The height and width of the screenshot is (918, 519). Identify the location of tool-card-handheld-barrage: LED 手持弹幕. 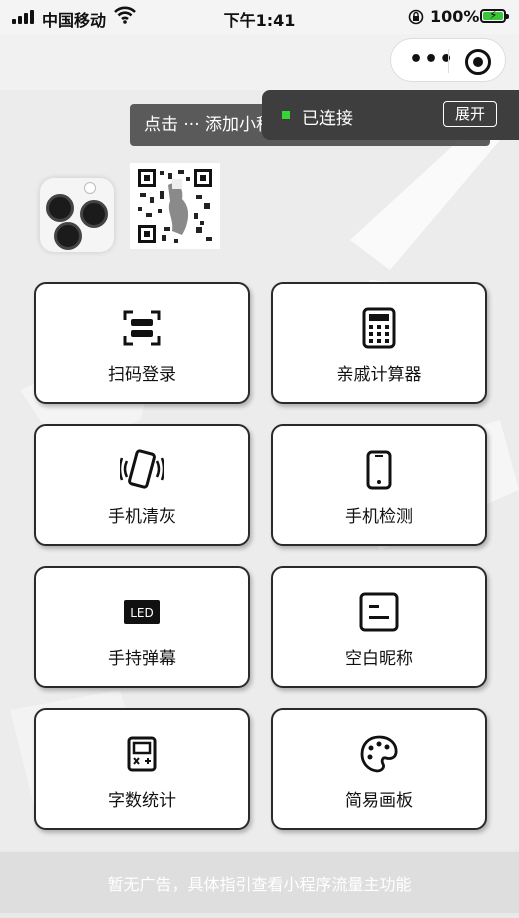
(142, 627).